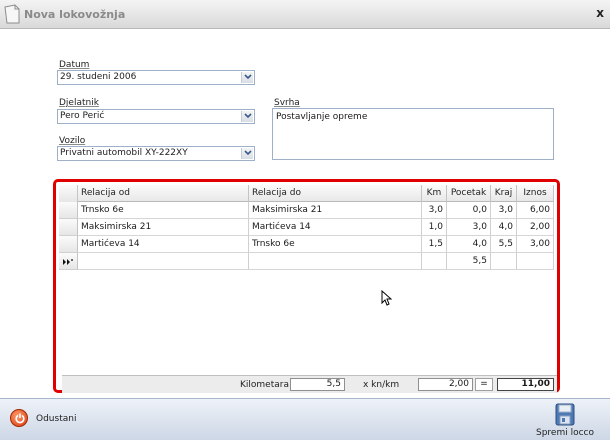  I want to click on cell-relacija-od: Martićeva 14, so click(163, 244).